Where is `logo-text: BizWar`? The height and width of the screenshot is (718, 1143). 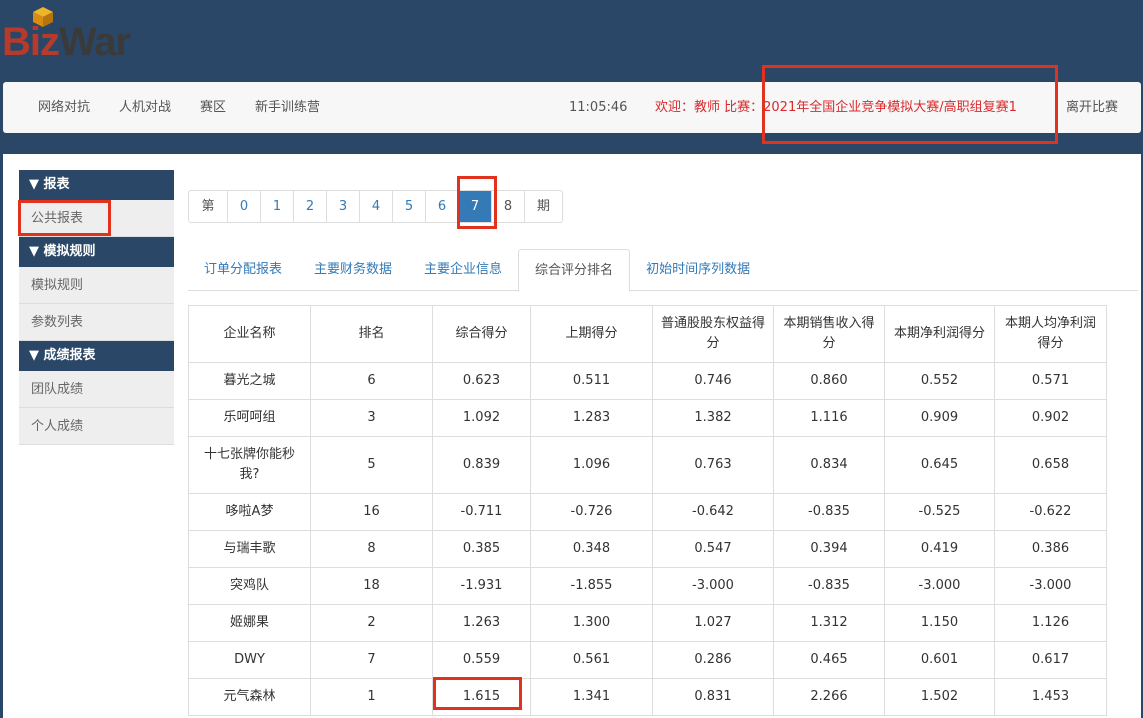 logo-text: BizWar is located at coordinates (66, 42).